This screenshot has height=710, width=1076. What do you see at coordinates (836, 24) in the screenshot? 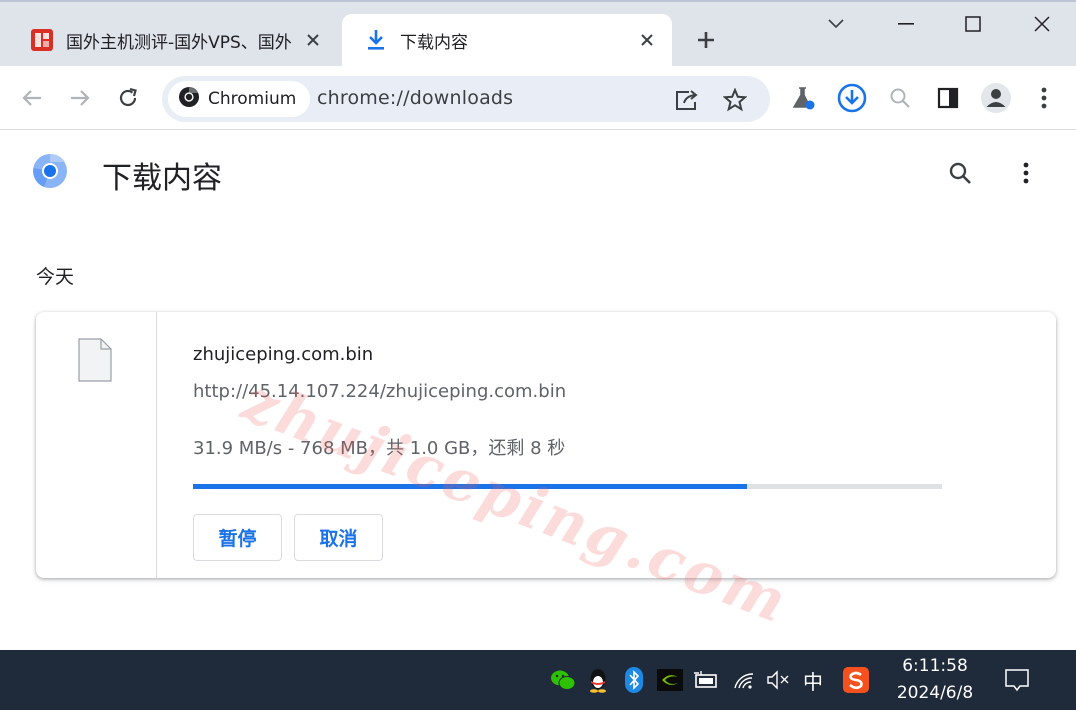
I see `tab-search-chevron-icon` at bounding box center [836, 24].